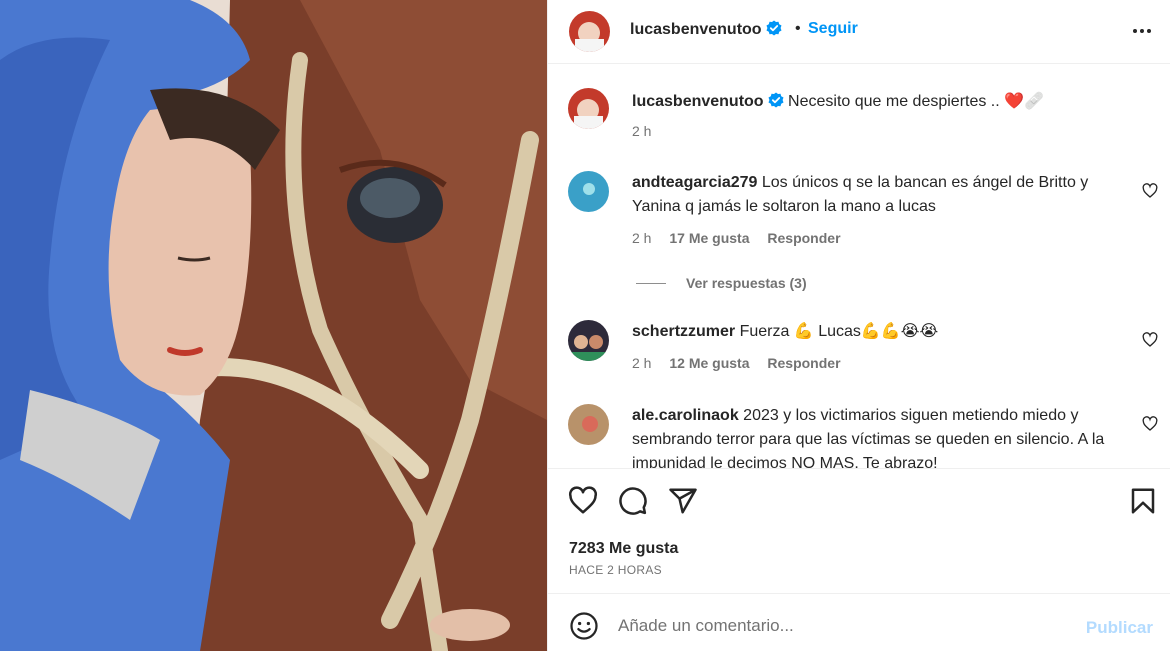  Describe the element at coordinates (651, 283) in the screenshot. I see `replies-divider` at that location.